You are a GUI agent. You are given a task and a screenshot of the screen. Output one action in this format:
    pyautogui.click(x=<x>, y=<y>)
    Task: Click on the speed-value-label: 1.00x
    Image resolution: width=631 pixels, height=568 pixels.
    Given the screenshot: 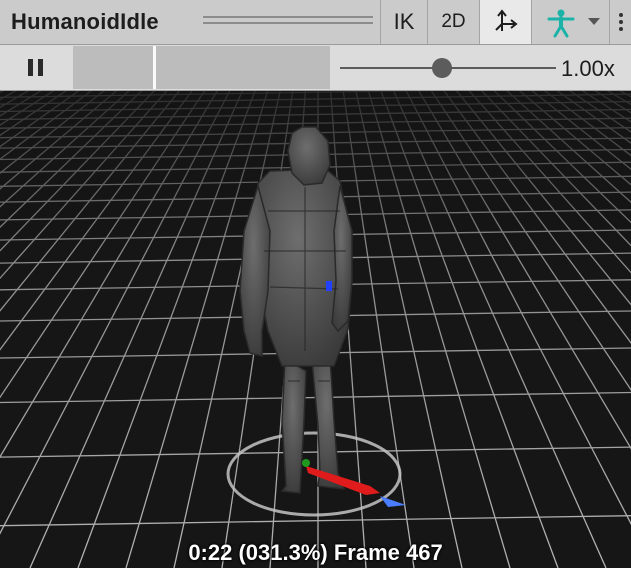 What is the action you would take?
    pyautogui.click(x=588, y=68)
    